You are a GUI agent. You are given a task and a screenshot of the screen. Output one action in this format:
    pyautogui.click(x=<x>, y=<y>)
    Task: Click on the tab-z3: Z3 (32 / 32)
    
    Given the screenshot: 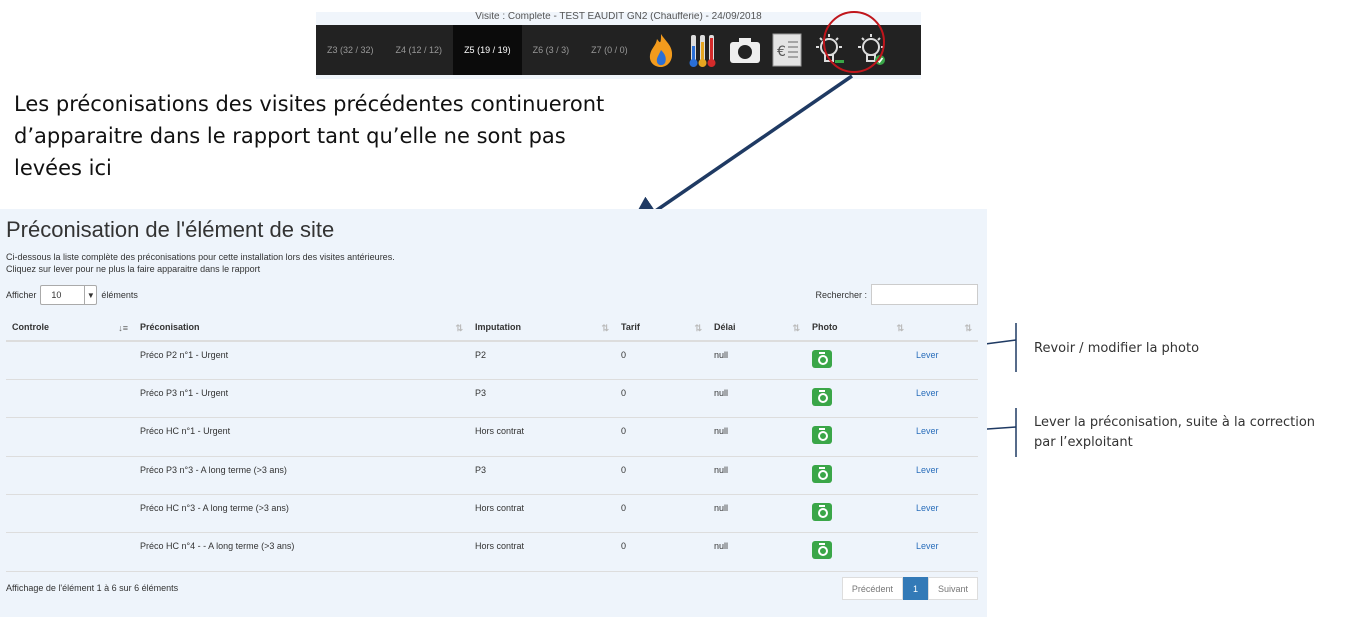 What is the action you would take?
    pyautogui.click(x=350, y=50)
    